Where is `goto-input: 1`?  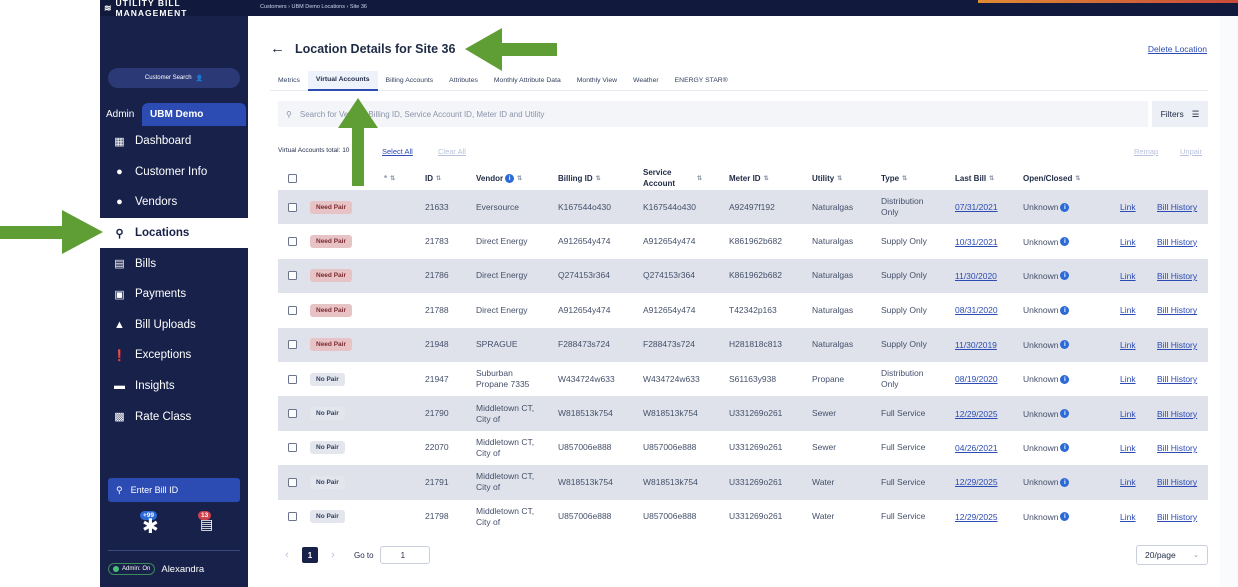 goto-input: 1 is located at coordinates (404, 555).